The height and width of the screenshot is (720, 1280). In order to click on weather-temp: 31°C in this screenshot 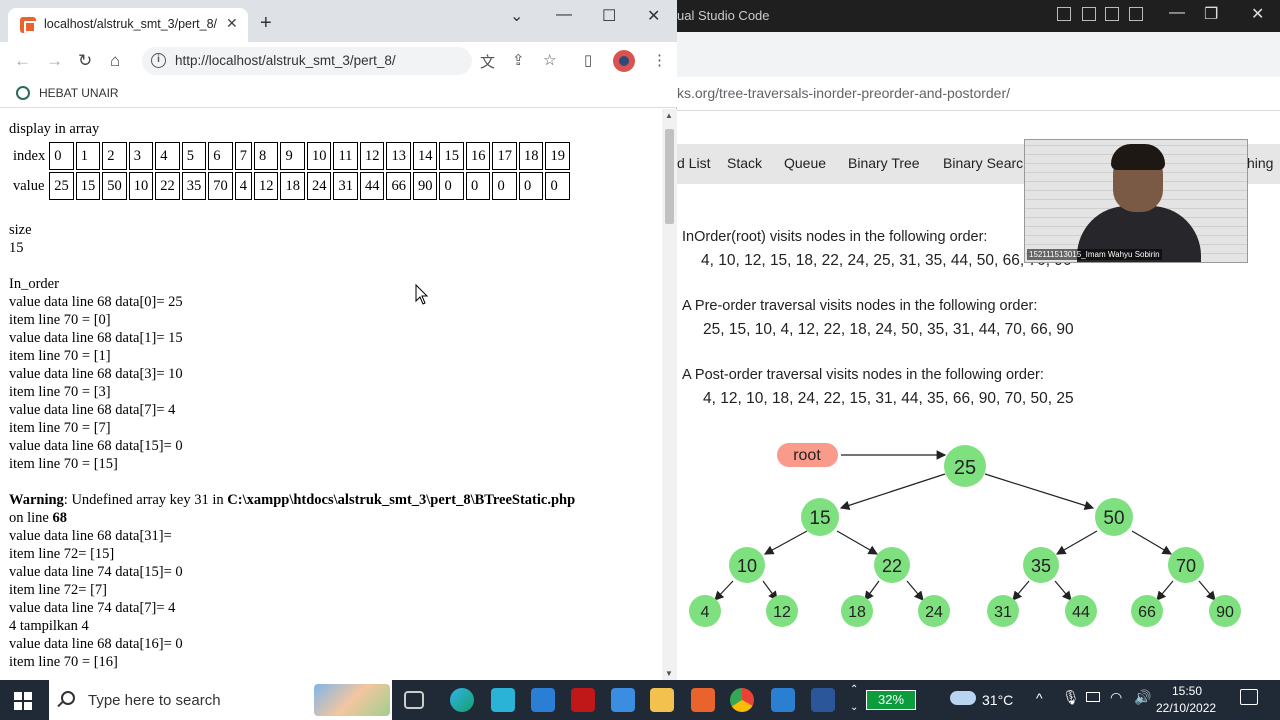, I will do `click(997, 700)`.